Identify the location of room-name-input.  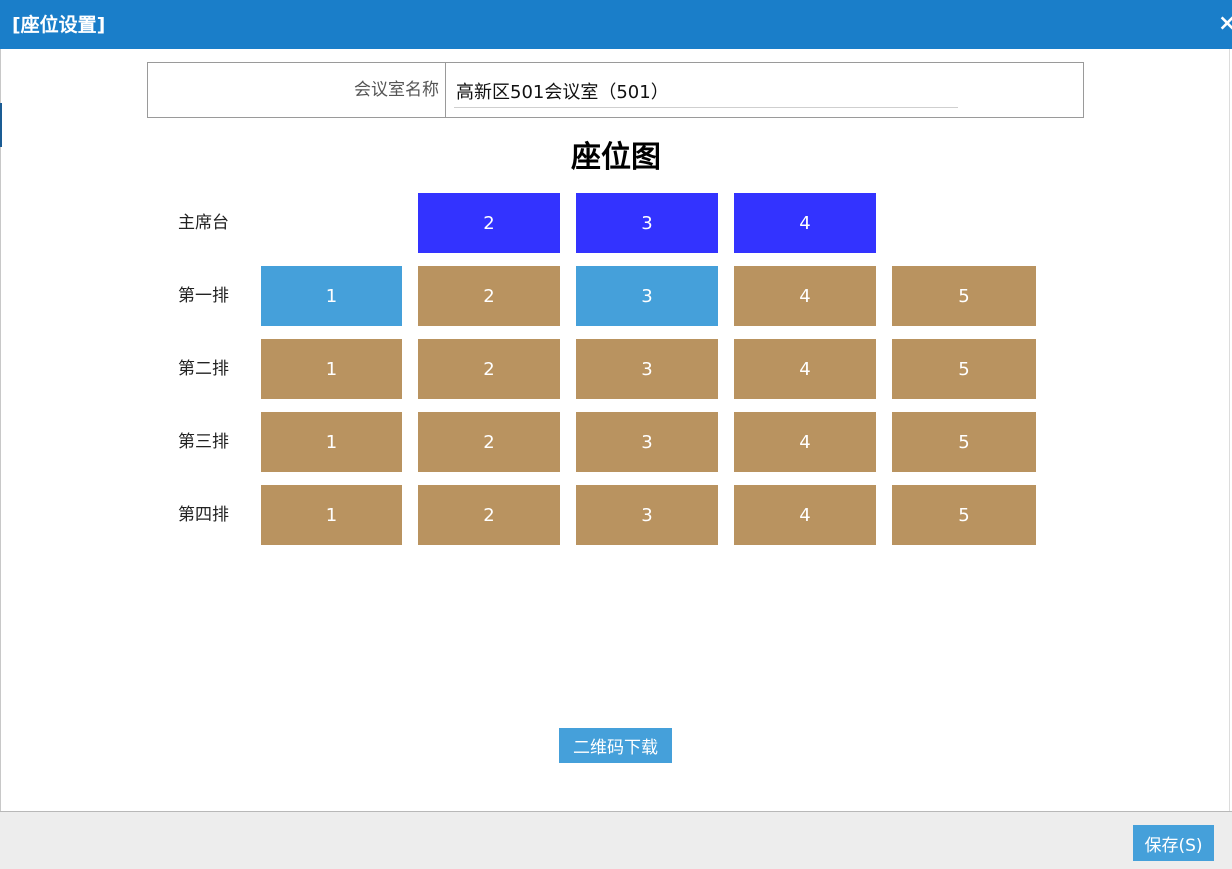
(706, 91).